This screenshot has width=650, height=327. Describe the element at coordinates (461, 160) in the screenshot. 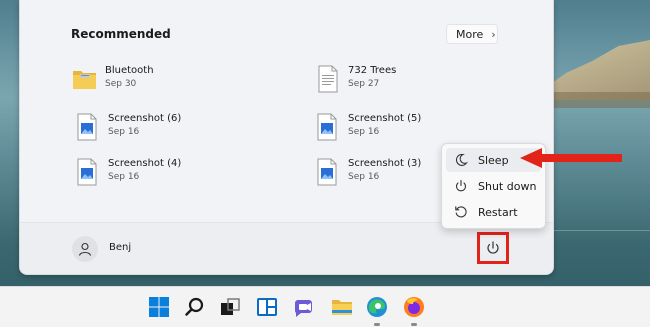

I see `moon-icon` at that location.